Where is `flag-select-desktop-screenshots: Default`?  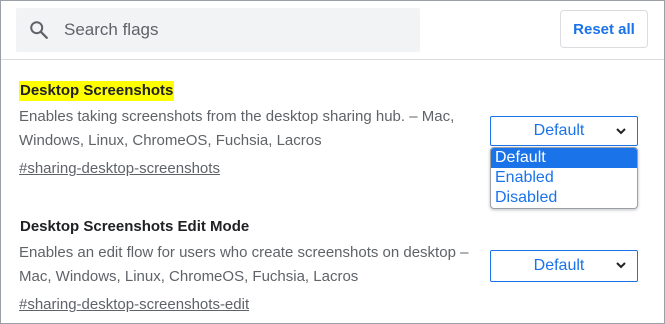
flag-select-desktop-screenshots: Default is located at coordinates (564, 131).